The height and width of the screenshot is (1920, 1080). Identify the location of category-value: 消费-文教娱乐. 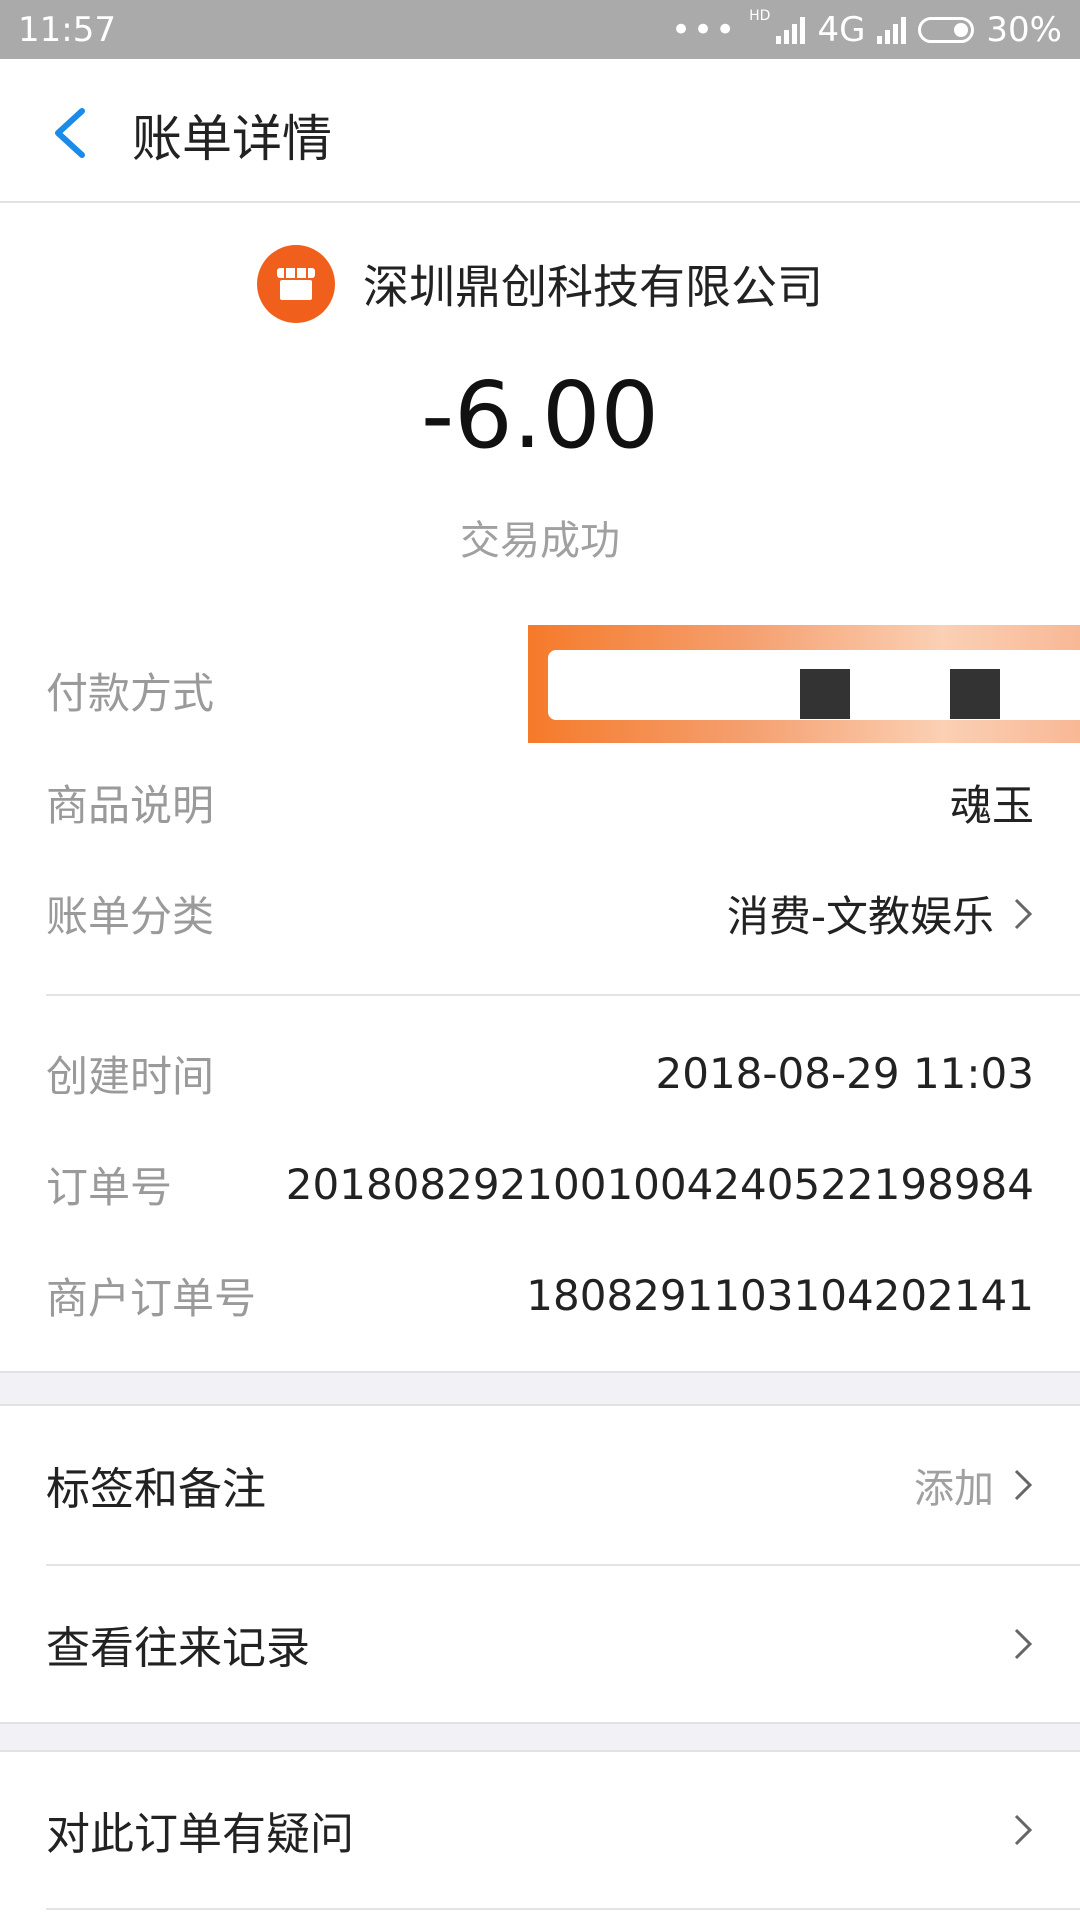
(860, 916).